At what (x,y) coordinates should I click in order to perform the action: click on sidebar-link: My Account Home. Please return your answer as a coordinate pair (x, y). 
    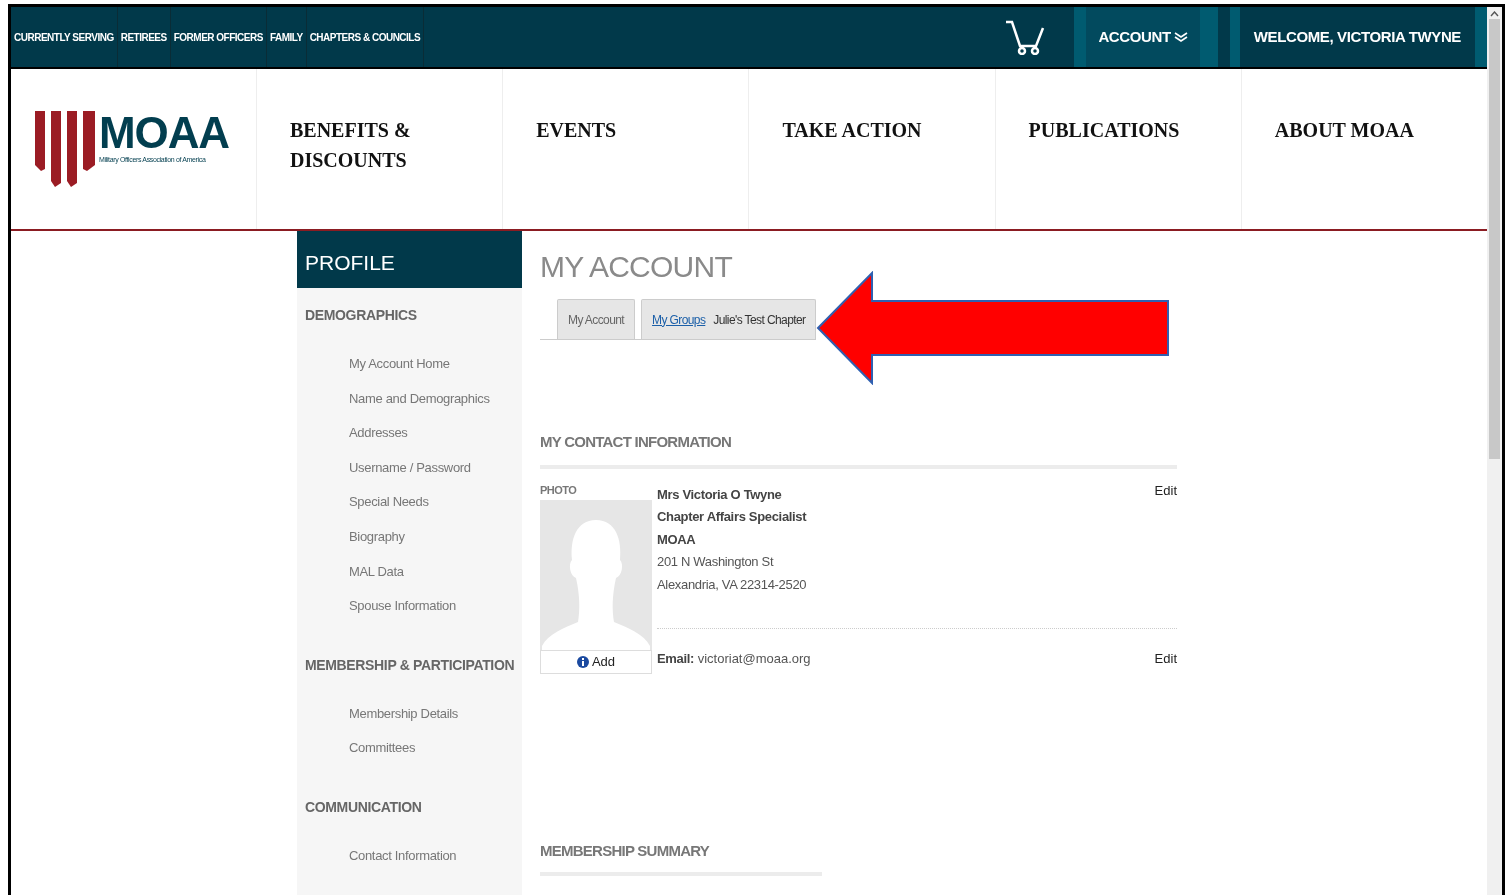
    Looking at the image, I should click on (435, 364).